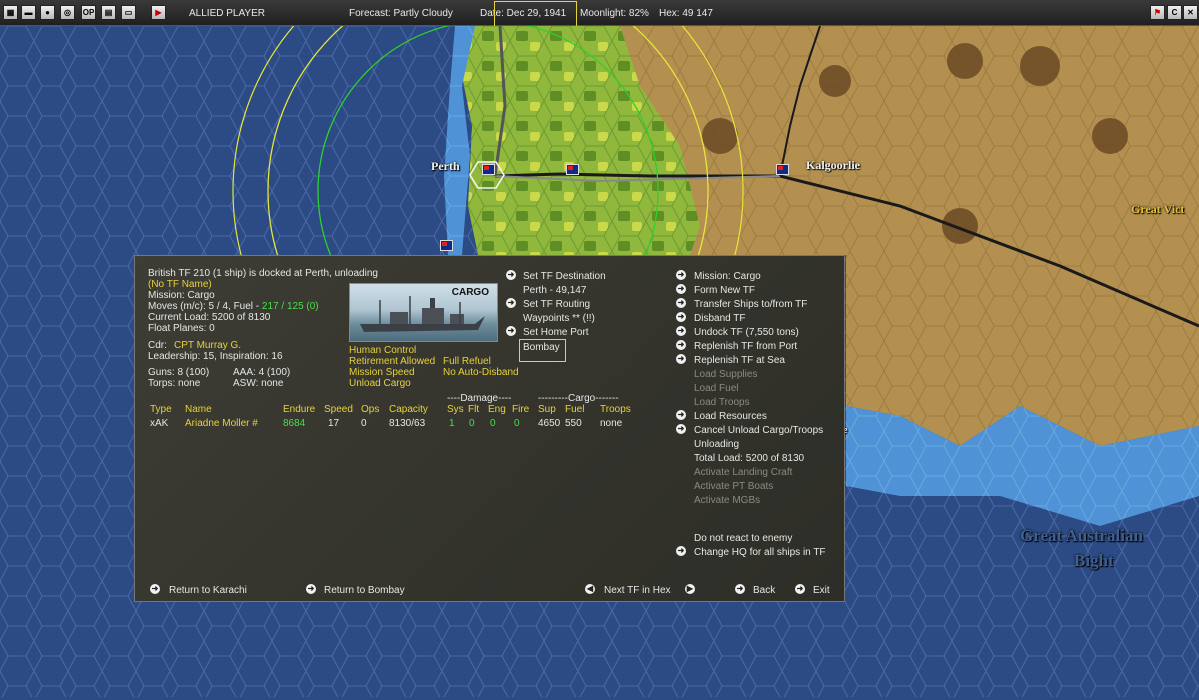  I want to click on task-force-icon: ▬, so click(28, 12).